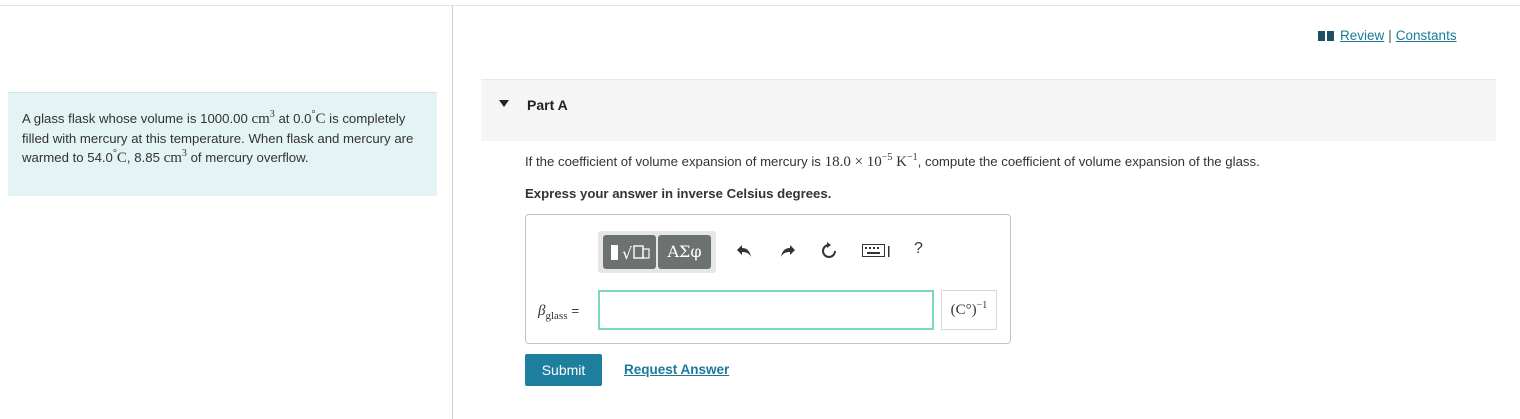  Describe the element at coordinates (745, 253) in the screenshot. I see `undo-icon` at that location.